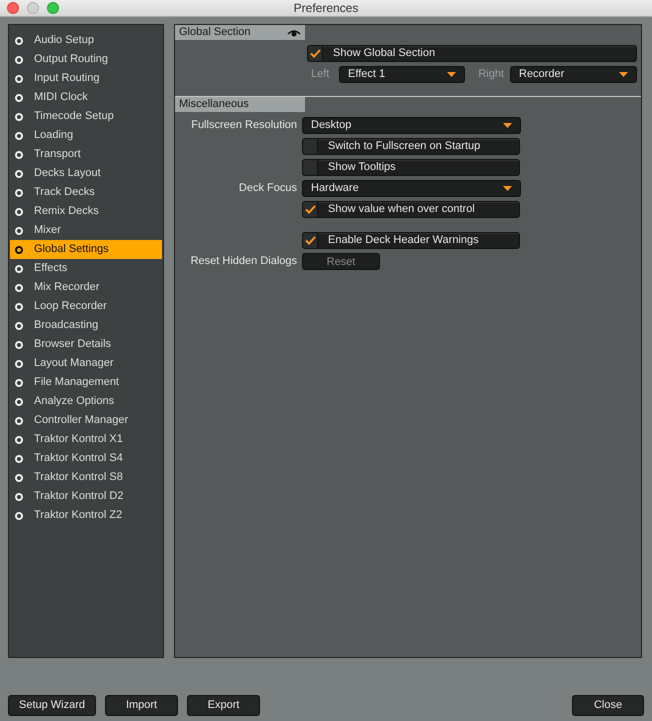  I want to click on sidebar-item: Traktor Kontrol D2, so click(86, 496).